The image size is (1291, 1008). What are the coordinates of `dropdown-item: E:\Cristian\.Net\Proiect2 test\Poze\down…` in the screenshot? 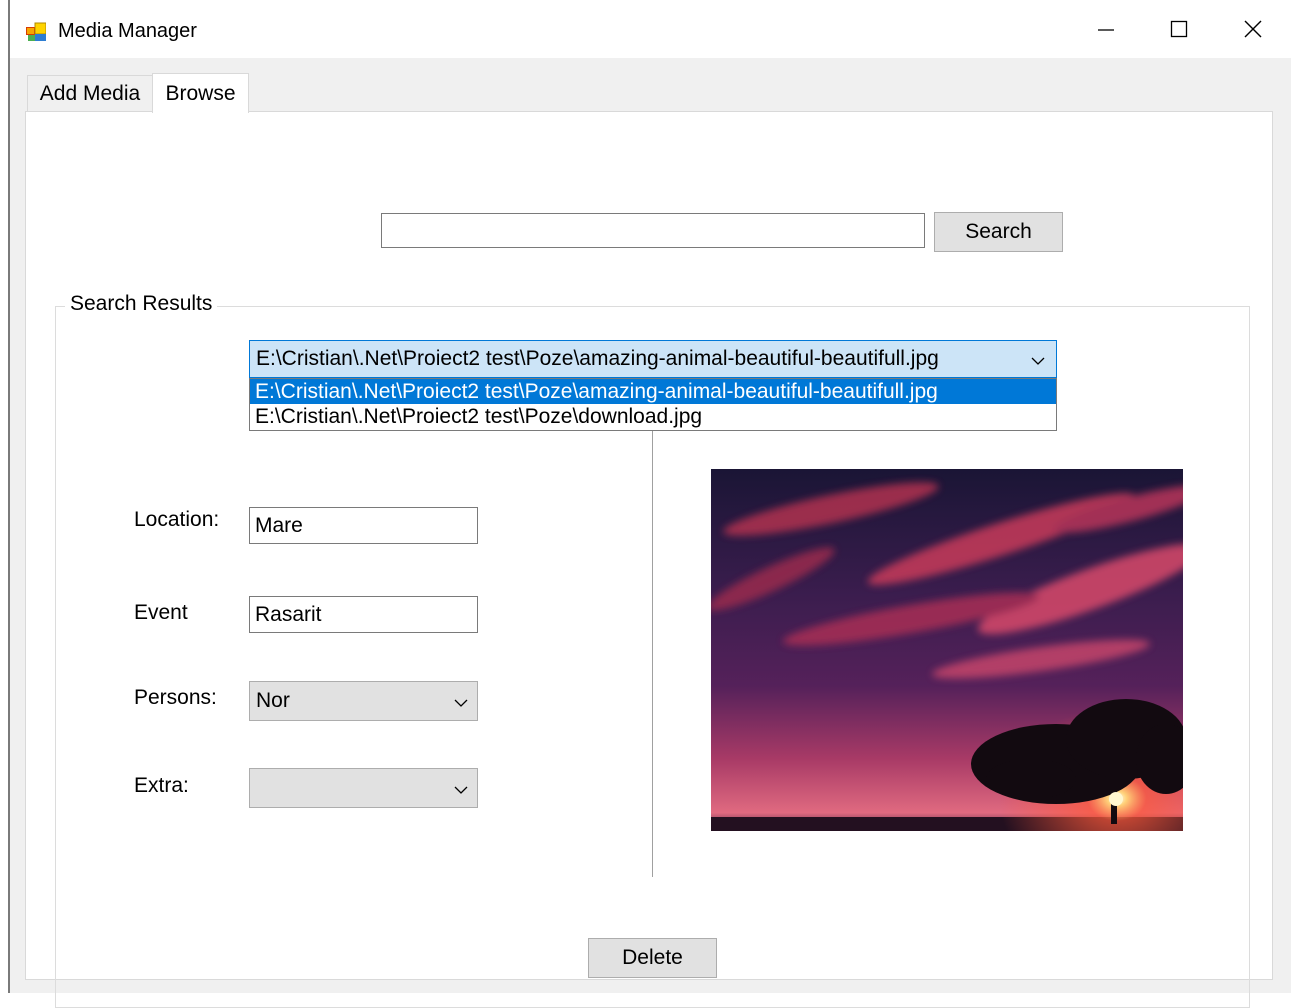 It's located at (653, 416).